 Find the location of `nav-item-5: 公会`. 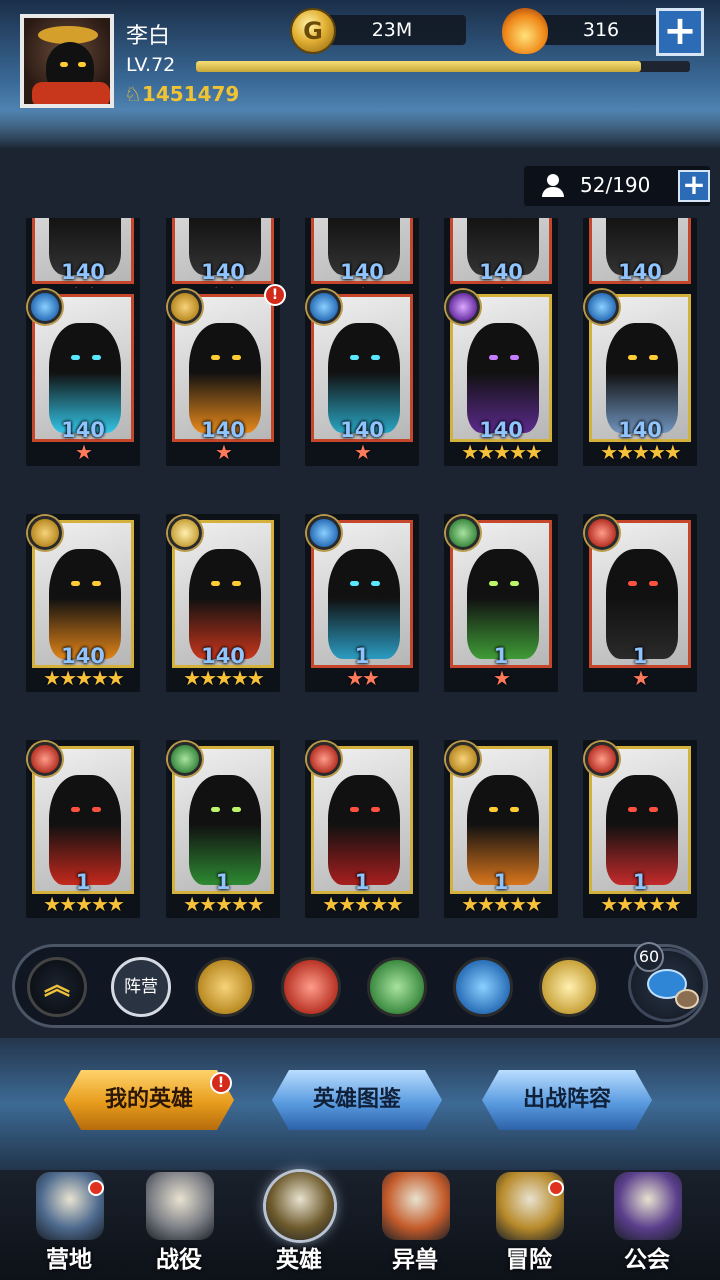

nav-item-5: 公会 is located at coordinates (647, 1225).